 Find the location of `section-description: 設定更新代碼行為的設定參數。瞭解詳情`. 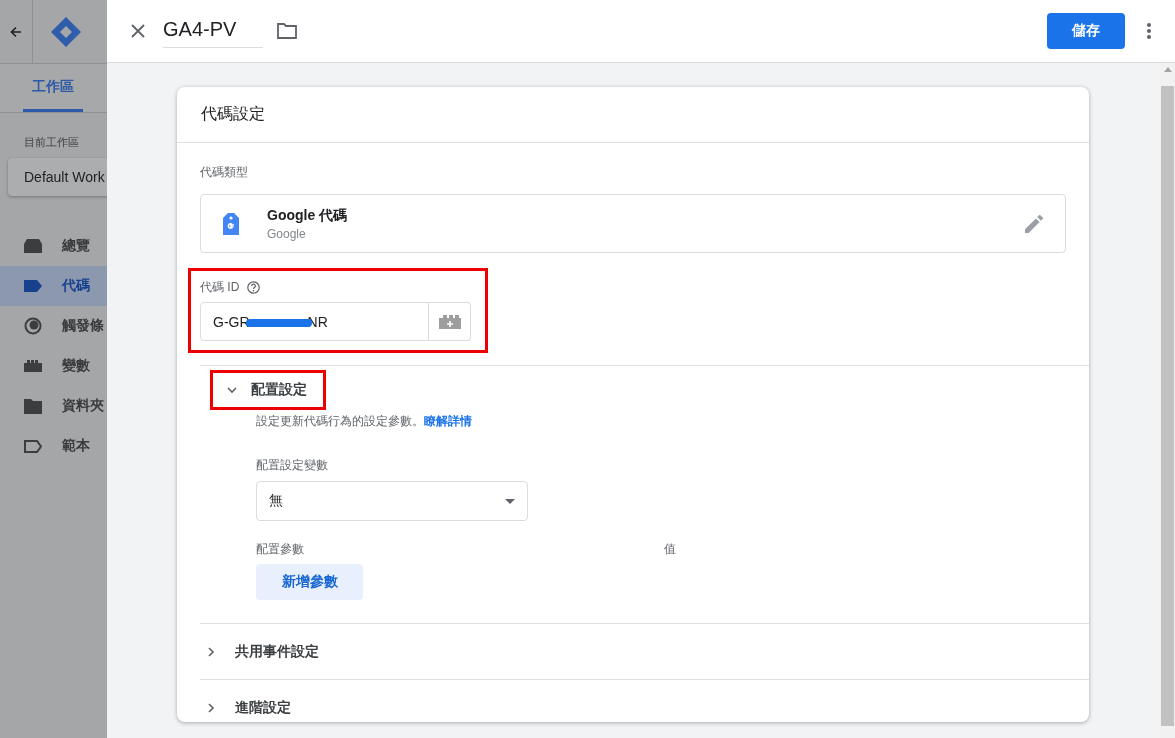

section-description: 設定更新代碼行為的設定參數。瞭解詳情 is located at coordinates (364, 421).